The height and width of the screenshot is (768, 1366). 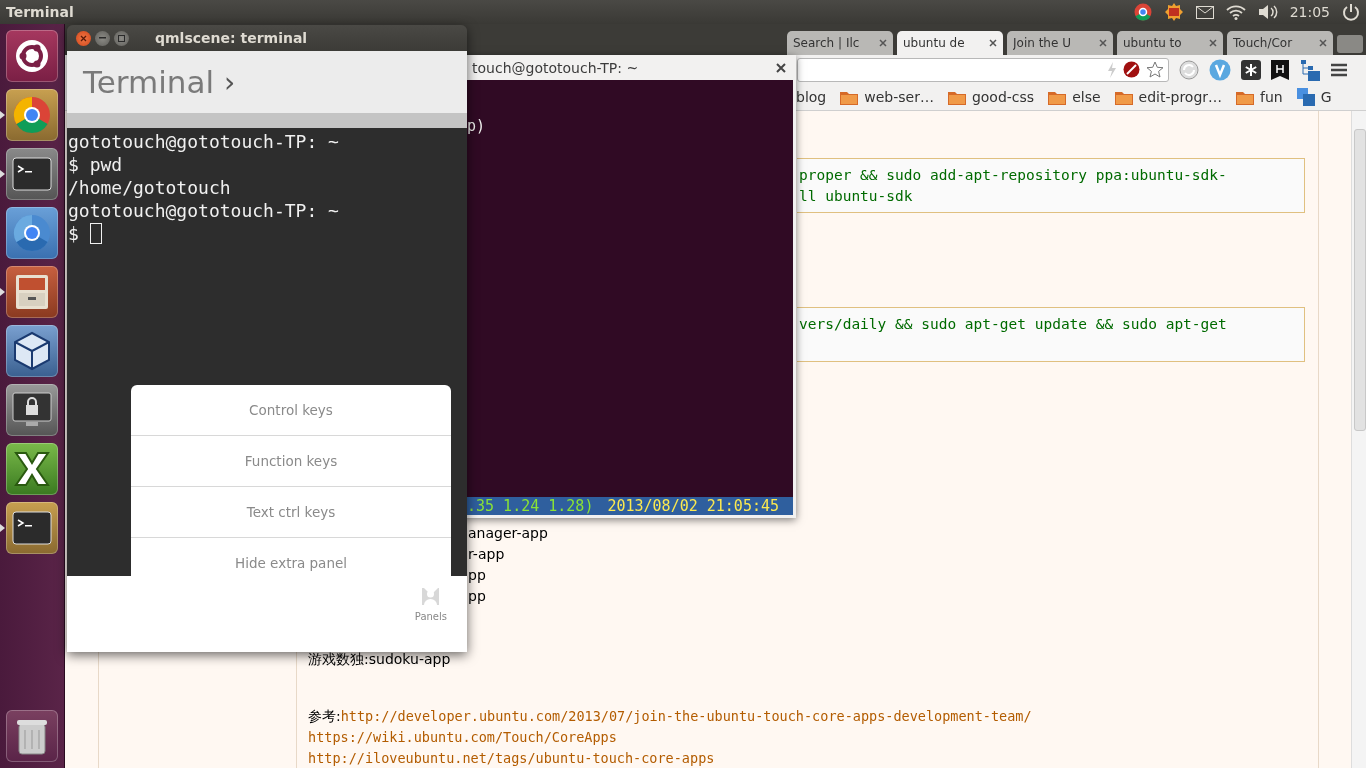 I want to click on browser-tab: Join the U, so click(x=1060, y=43).